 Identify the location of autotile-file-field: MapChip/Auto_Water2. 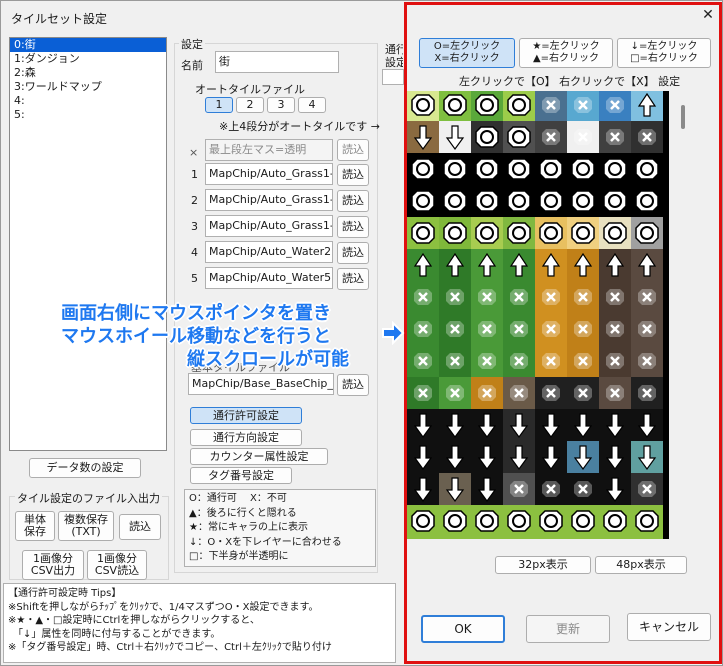
(269, 252).